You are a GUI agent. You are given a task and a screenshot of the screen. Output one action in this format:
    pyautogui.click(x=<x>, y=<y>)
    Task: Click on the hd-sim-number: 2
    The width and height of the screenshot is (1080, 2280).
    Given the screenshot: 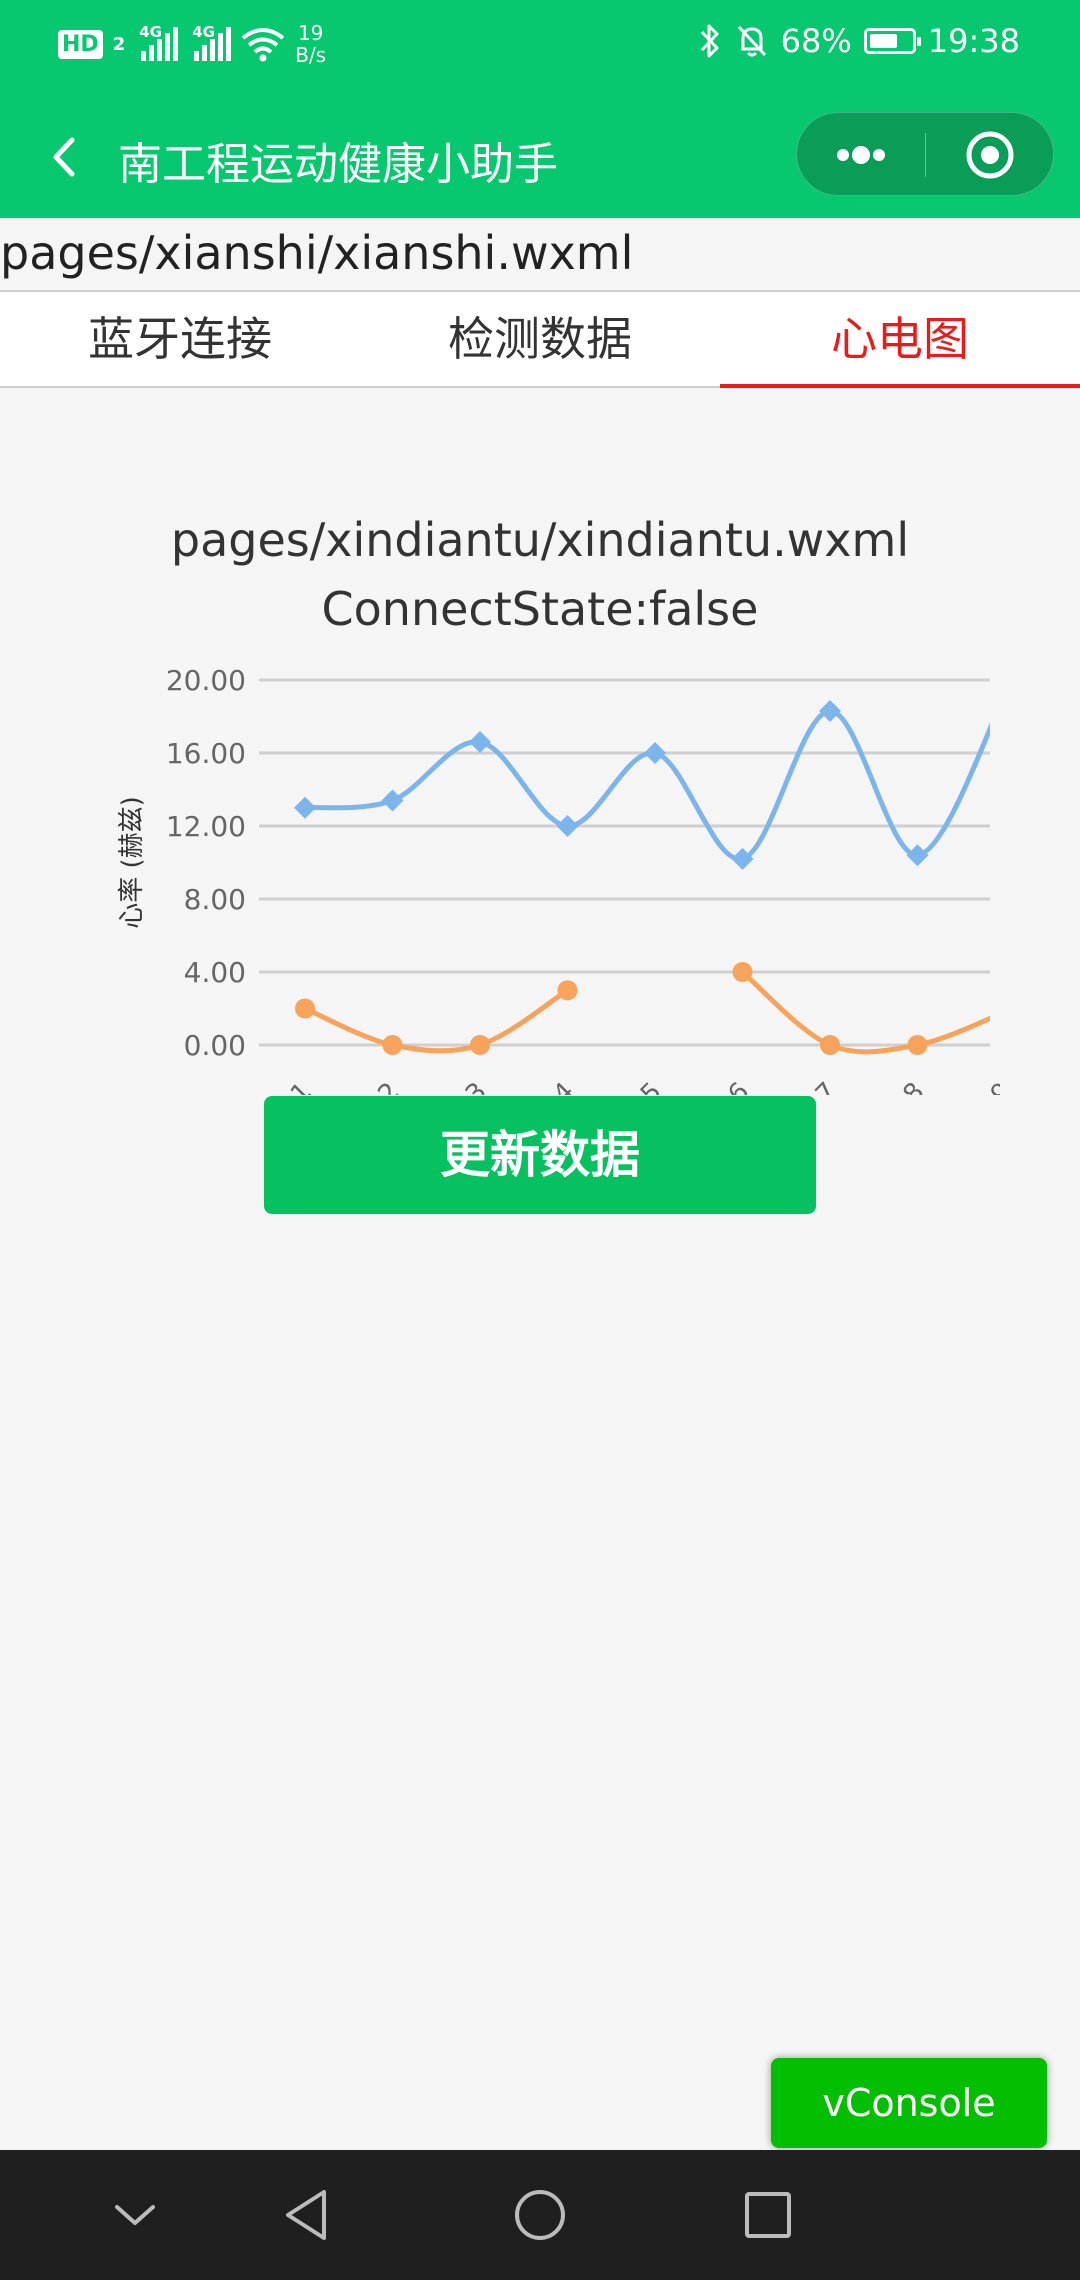 What is the action you would take?
    pyautogui.click(x=119, y=44)
    